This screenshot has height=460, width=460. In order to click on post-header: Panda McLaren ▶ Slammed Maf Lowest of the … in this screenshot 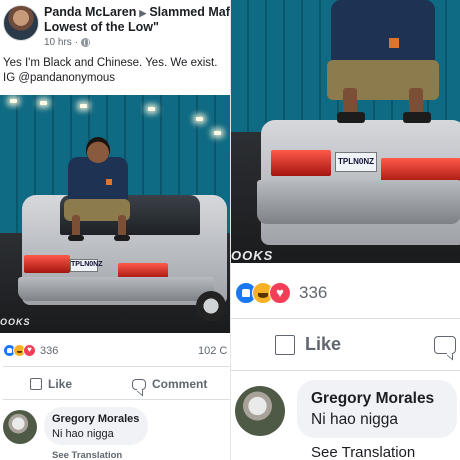, I will do `click(115, 26)`.